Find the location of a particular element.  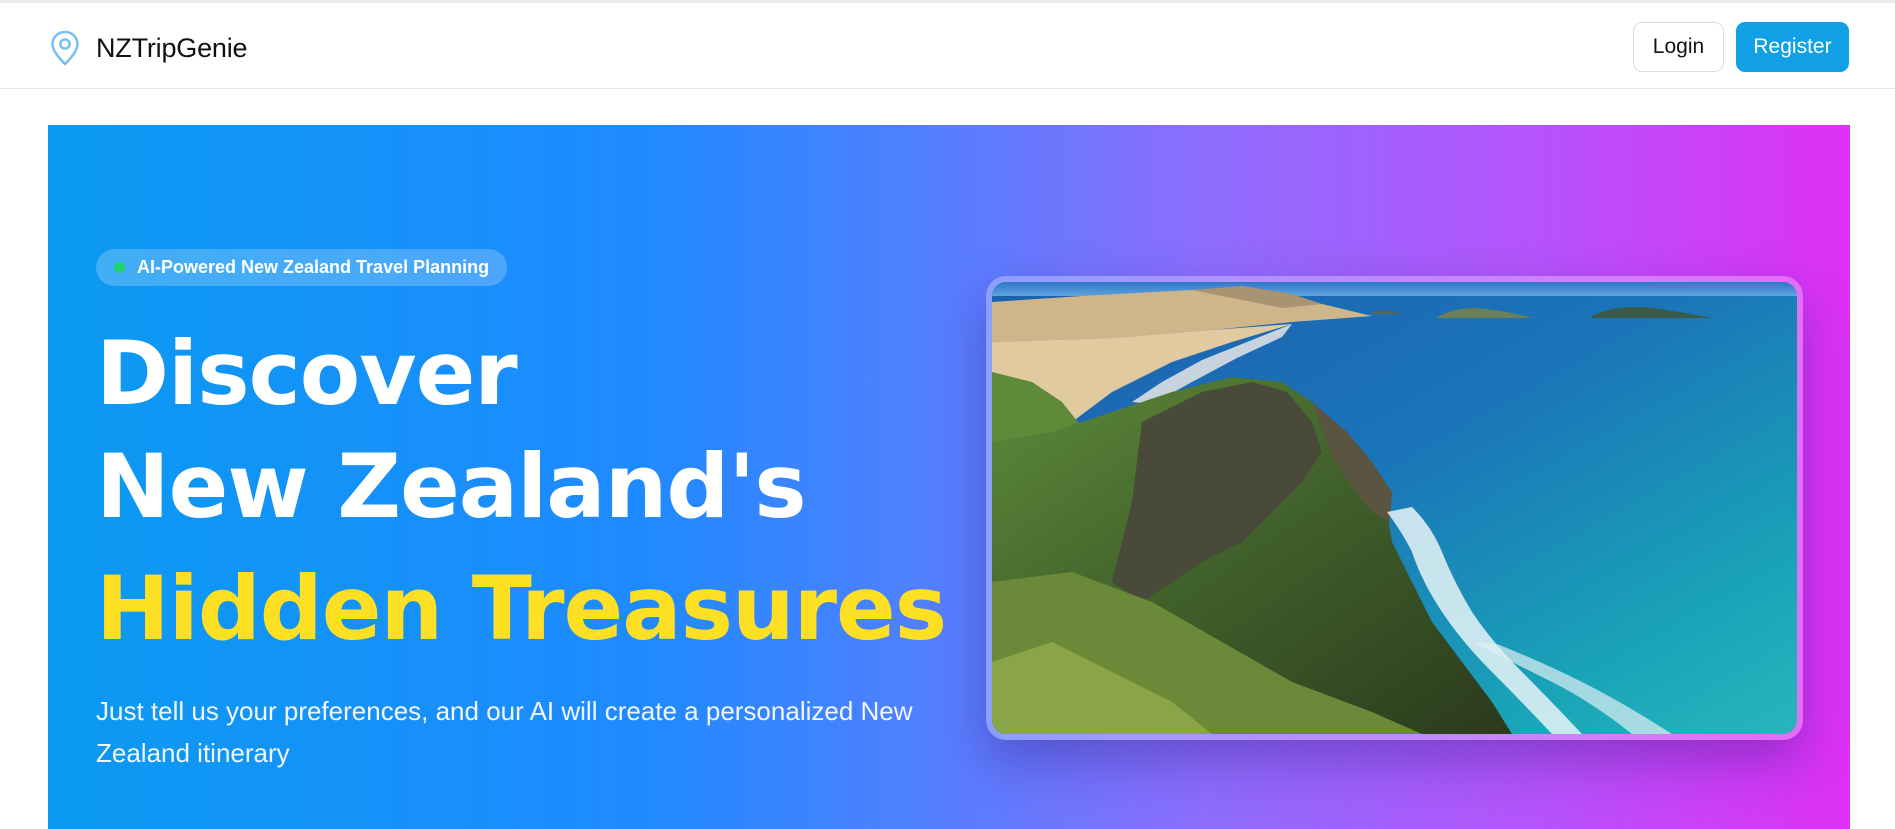

map-pin-icon is located at coordinates (65, 48).